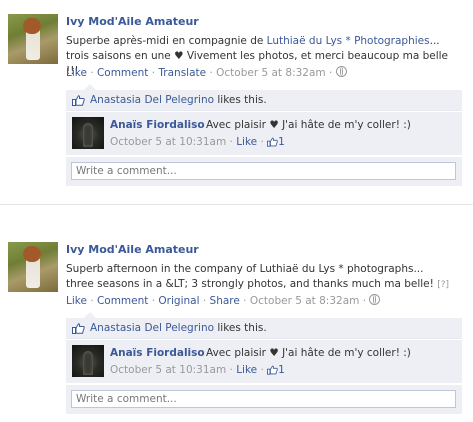 Image resolution: width=473 pixels, height=422 pixels. Describe the element at coordinates (443, 285) in the screenshot. I see `translation-help-link: [?]` at that location.